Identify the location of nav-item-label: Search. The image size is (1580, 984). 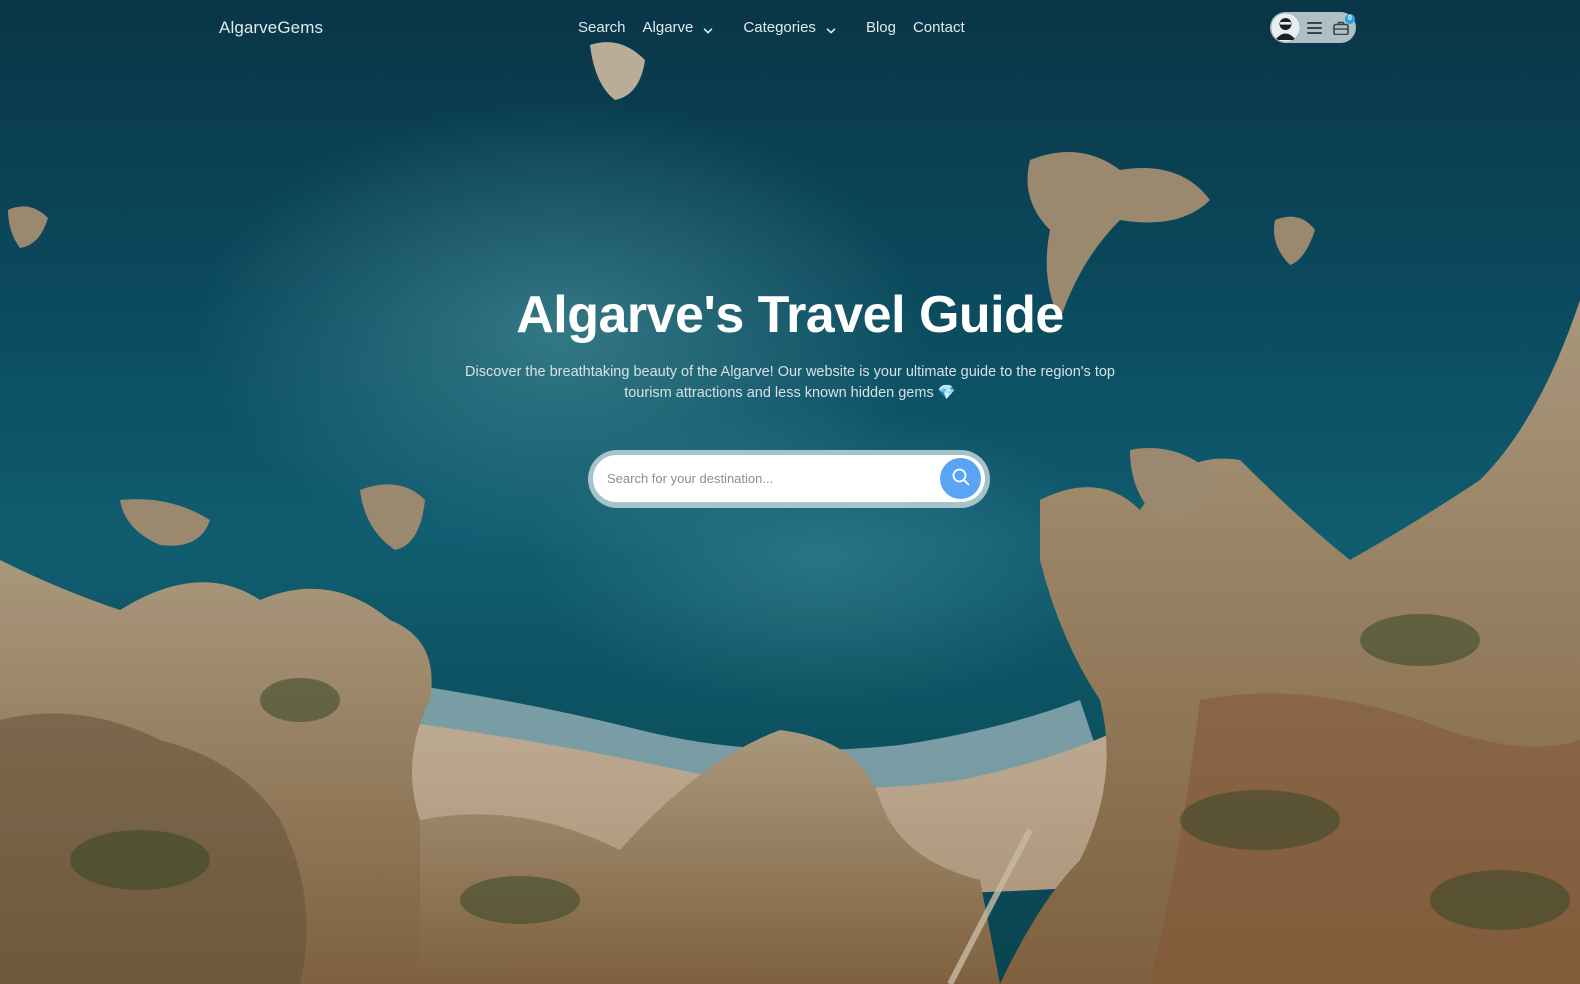
(602, 27).